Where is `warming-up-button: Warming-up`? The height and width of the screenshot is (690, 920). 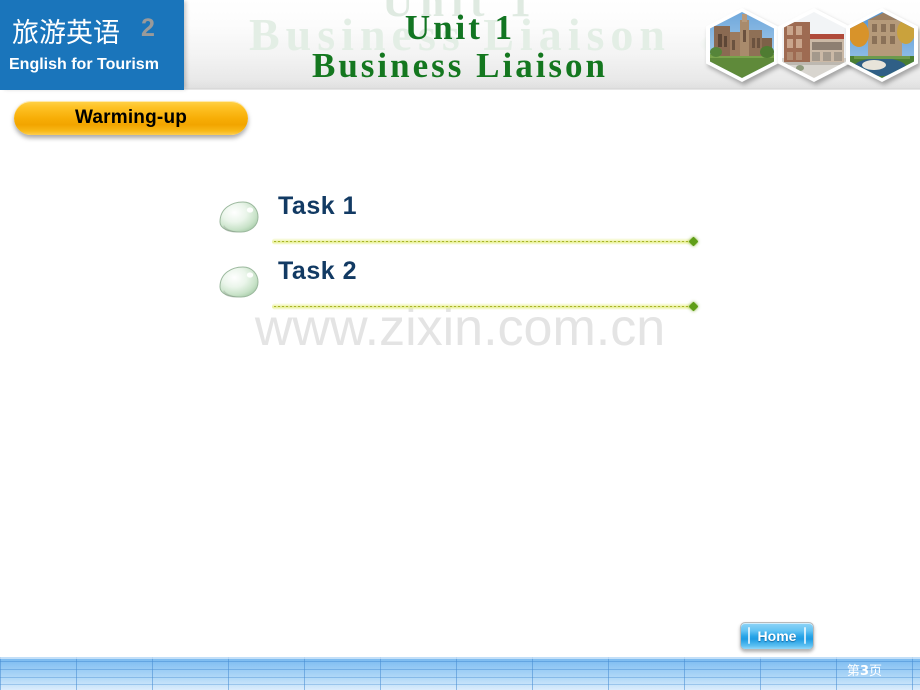 warming-up-button: Warming-up is located at coordinates (131, 118).